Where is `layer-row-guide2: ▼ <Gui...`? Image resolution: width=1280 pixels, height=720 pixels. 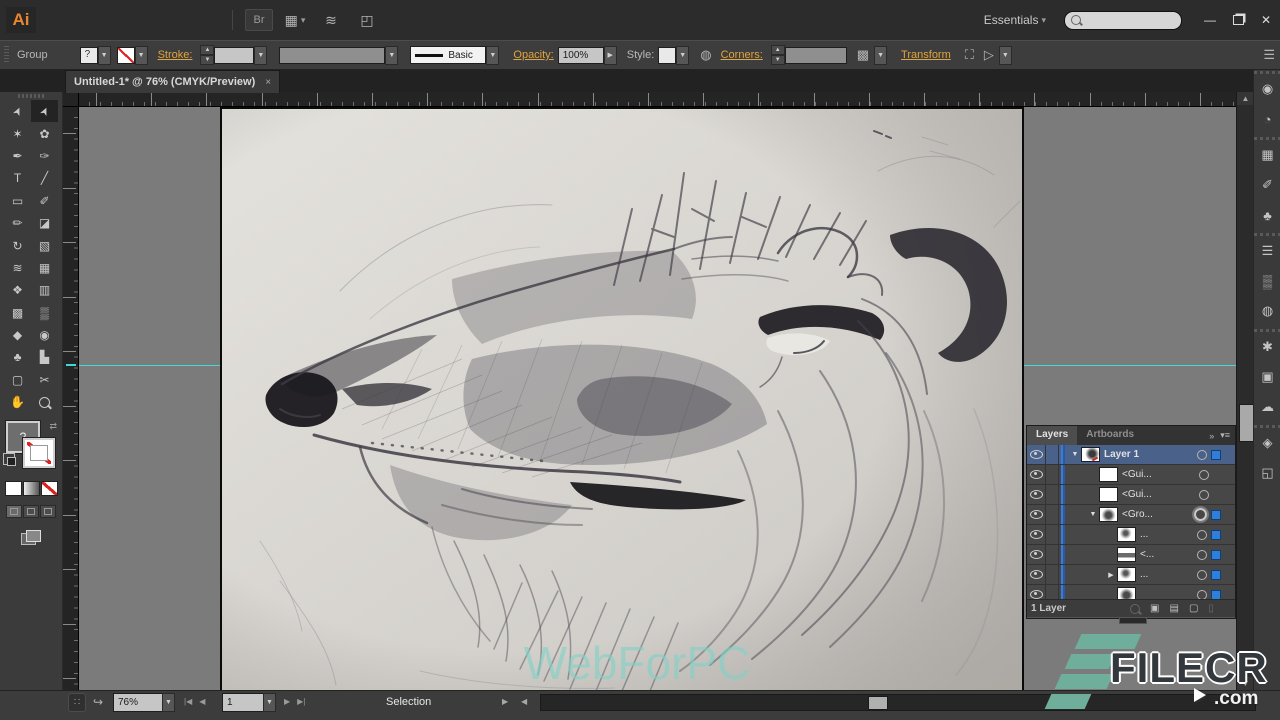 layer-row-guide2: ▼ <Gui... is located at coordinates (1131, 495).